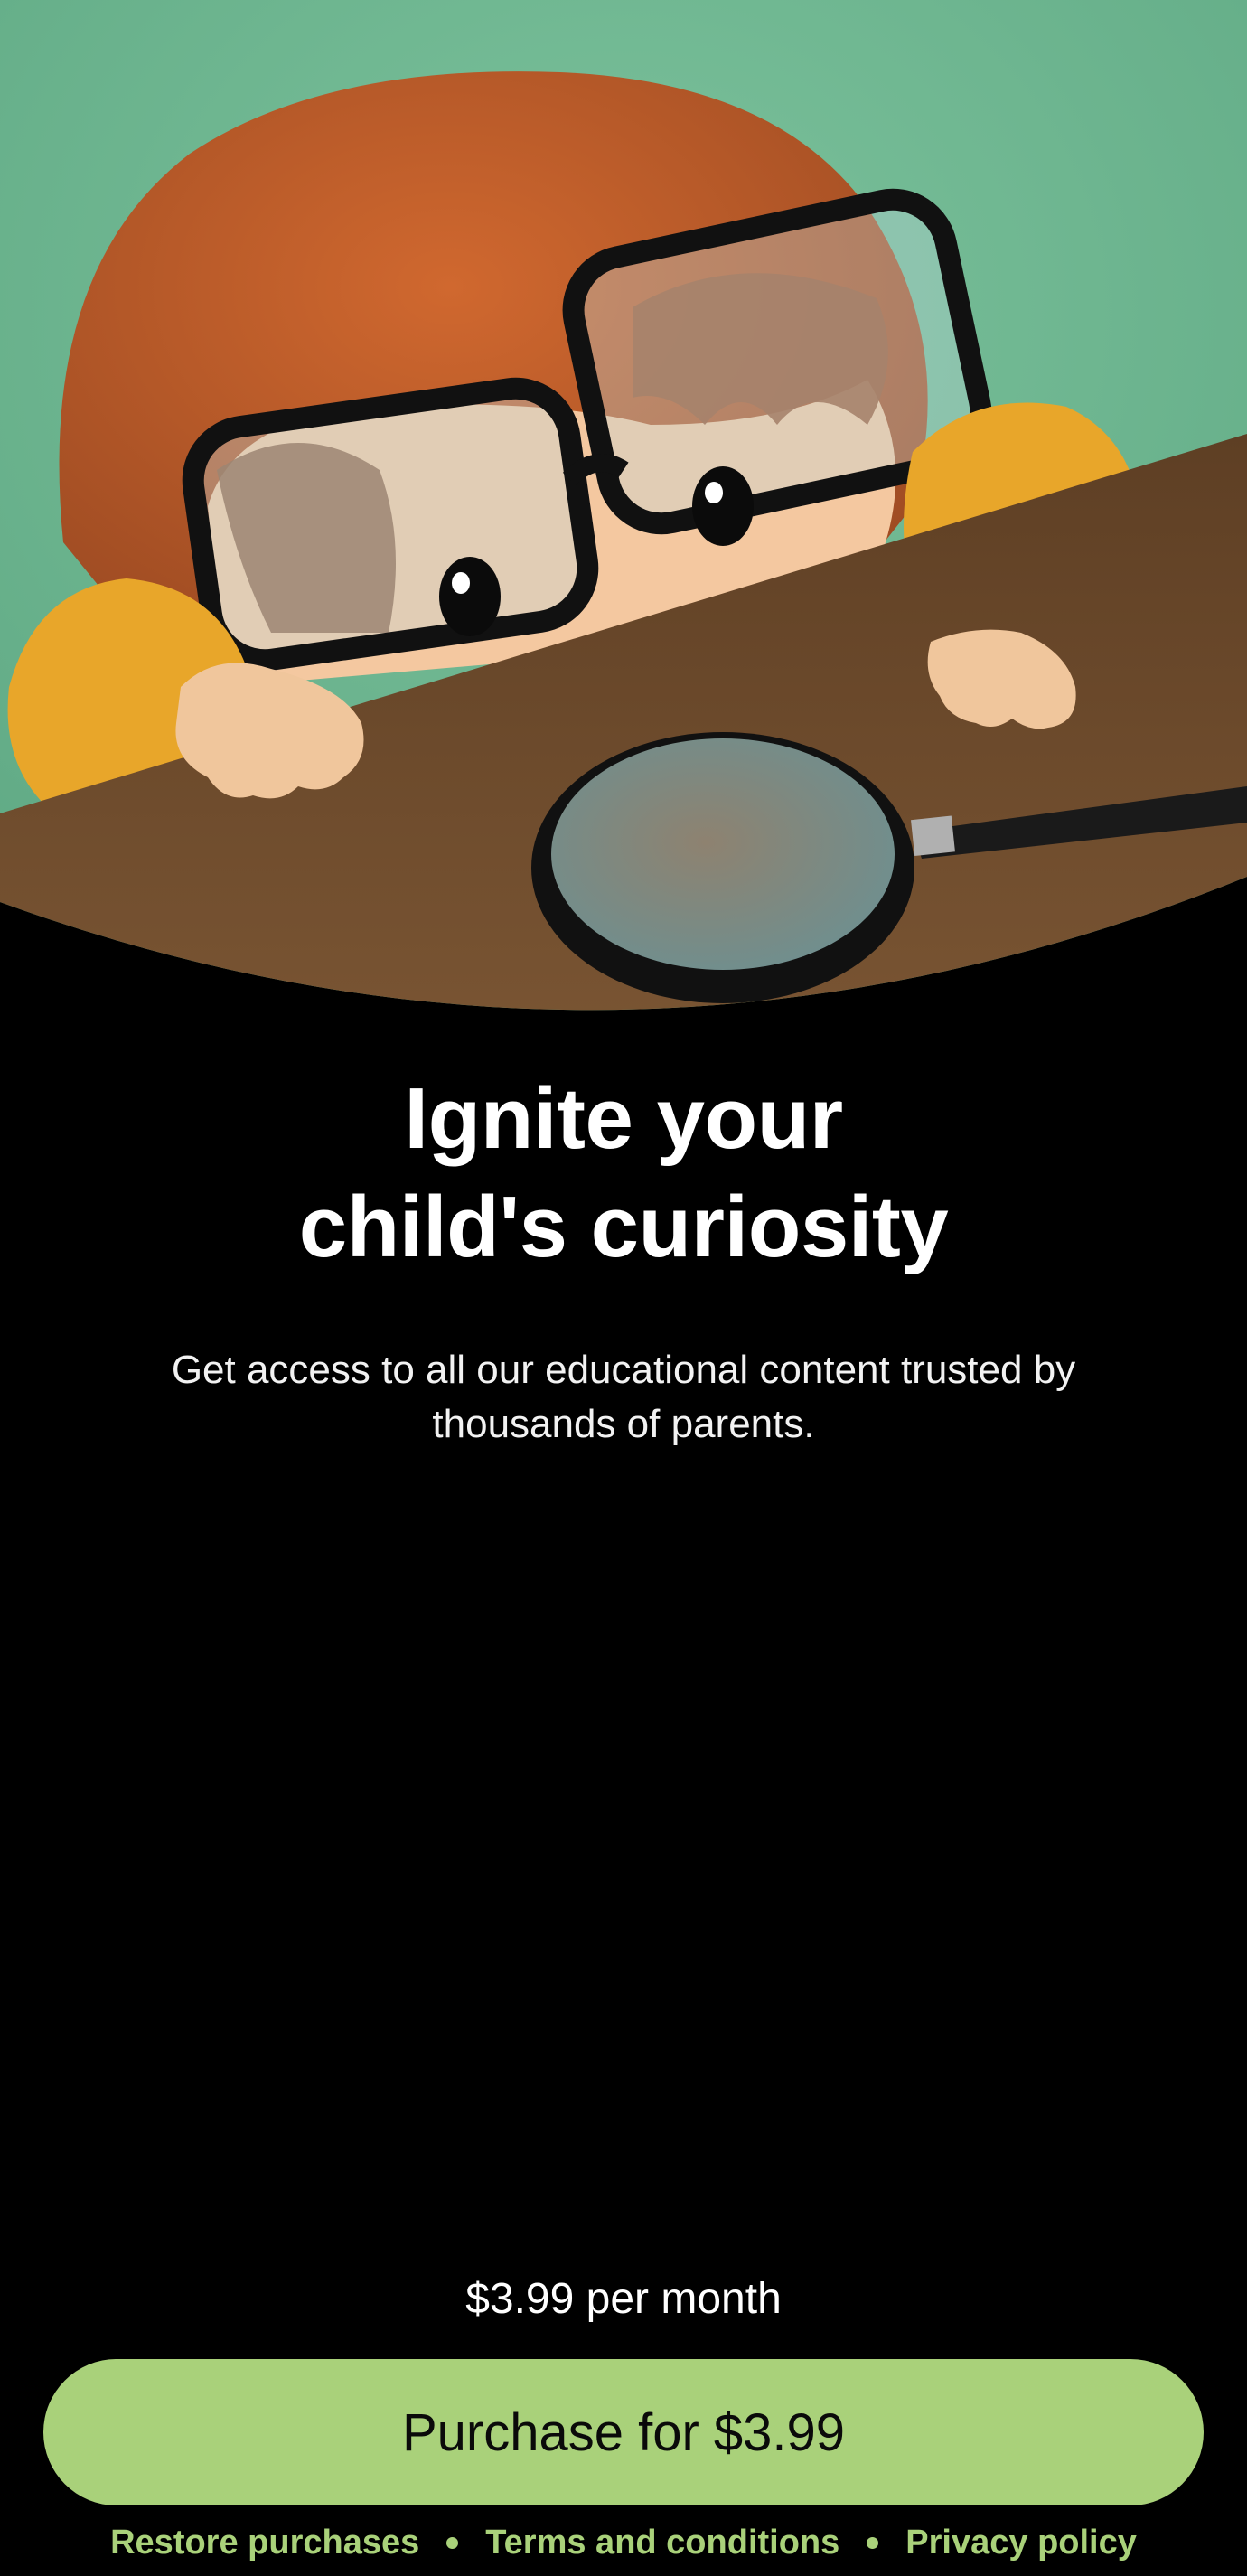 The height and width of the screenshot is (2576, 1247). What do you see at coordinates (1021, 2543) in the screenshot?
I see `privacy-policy-link: Privacy policy` at bounding box center [1021, 2543].